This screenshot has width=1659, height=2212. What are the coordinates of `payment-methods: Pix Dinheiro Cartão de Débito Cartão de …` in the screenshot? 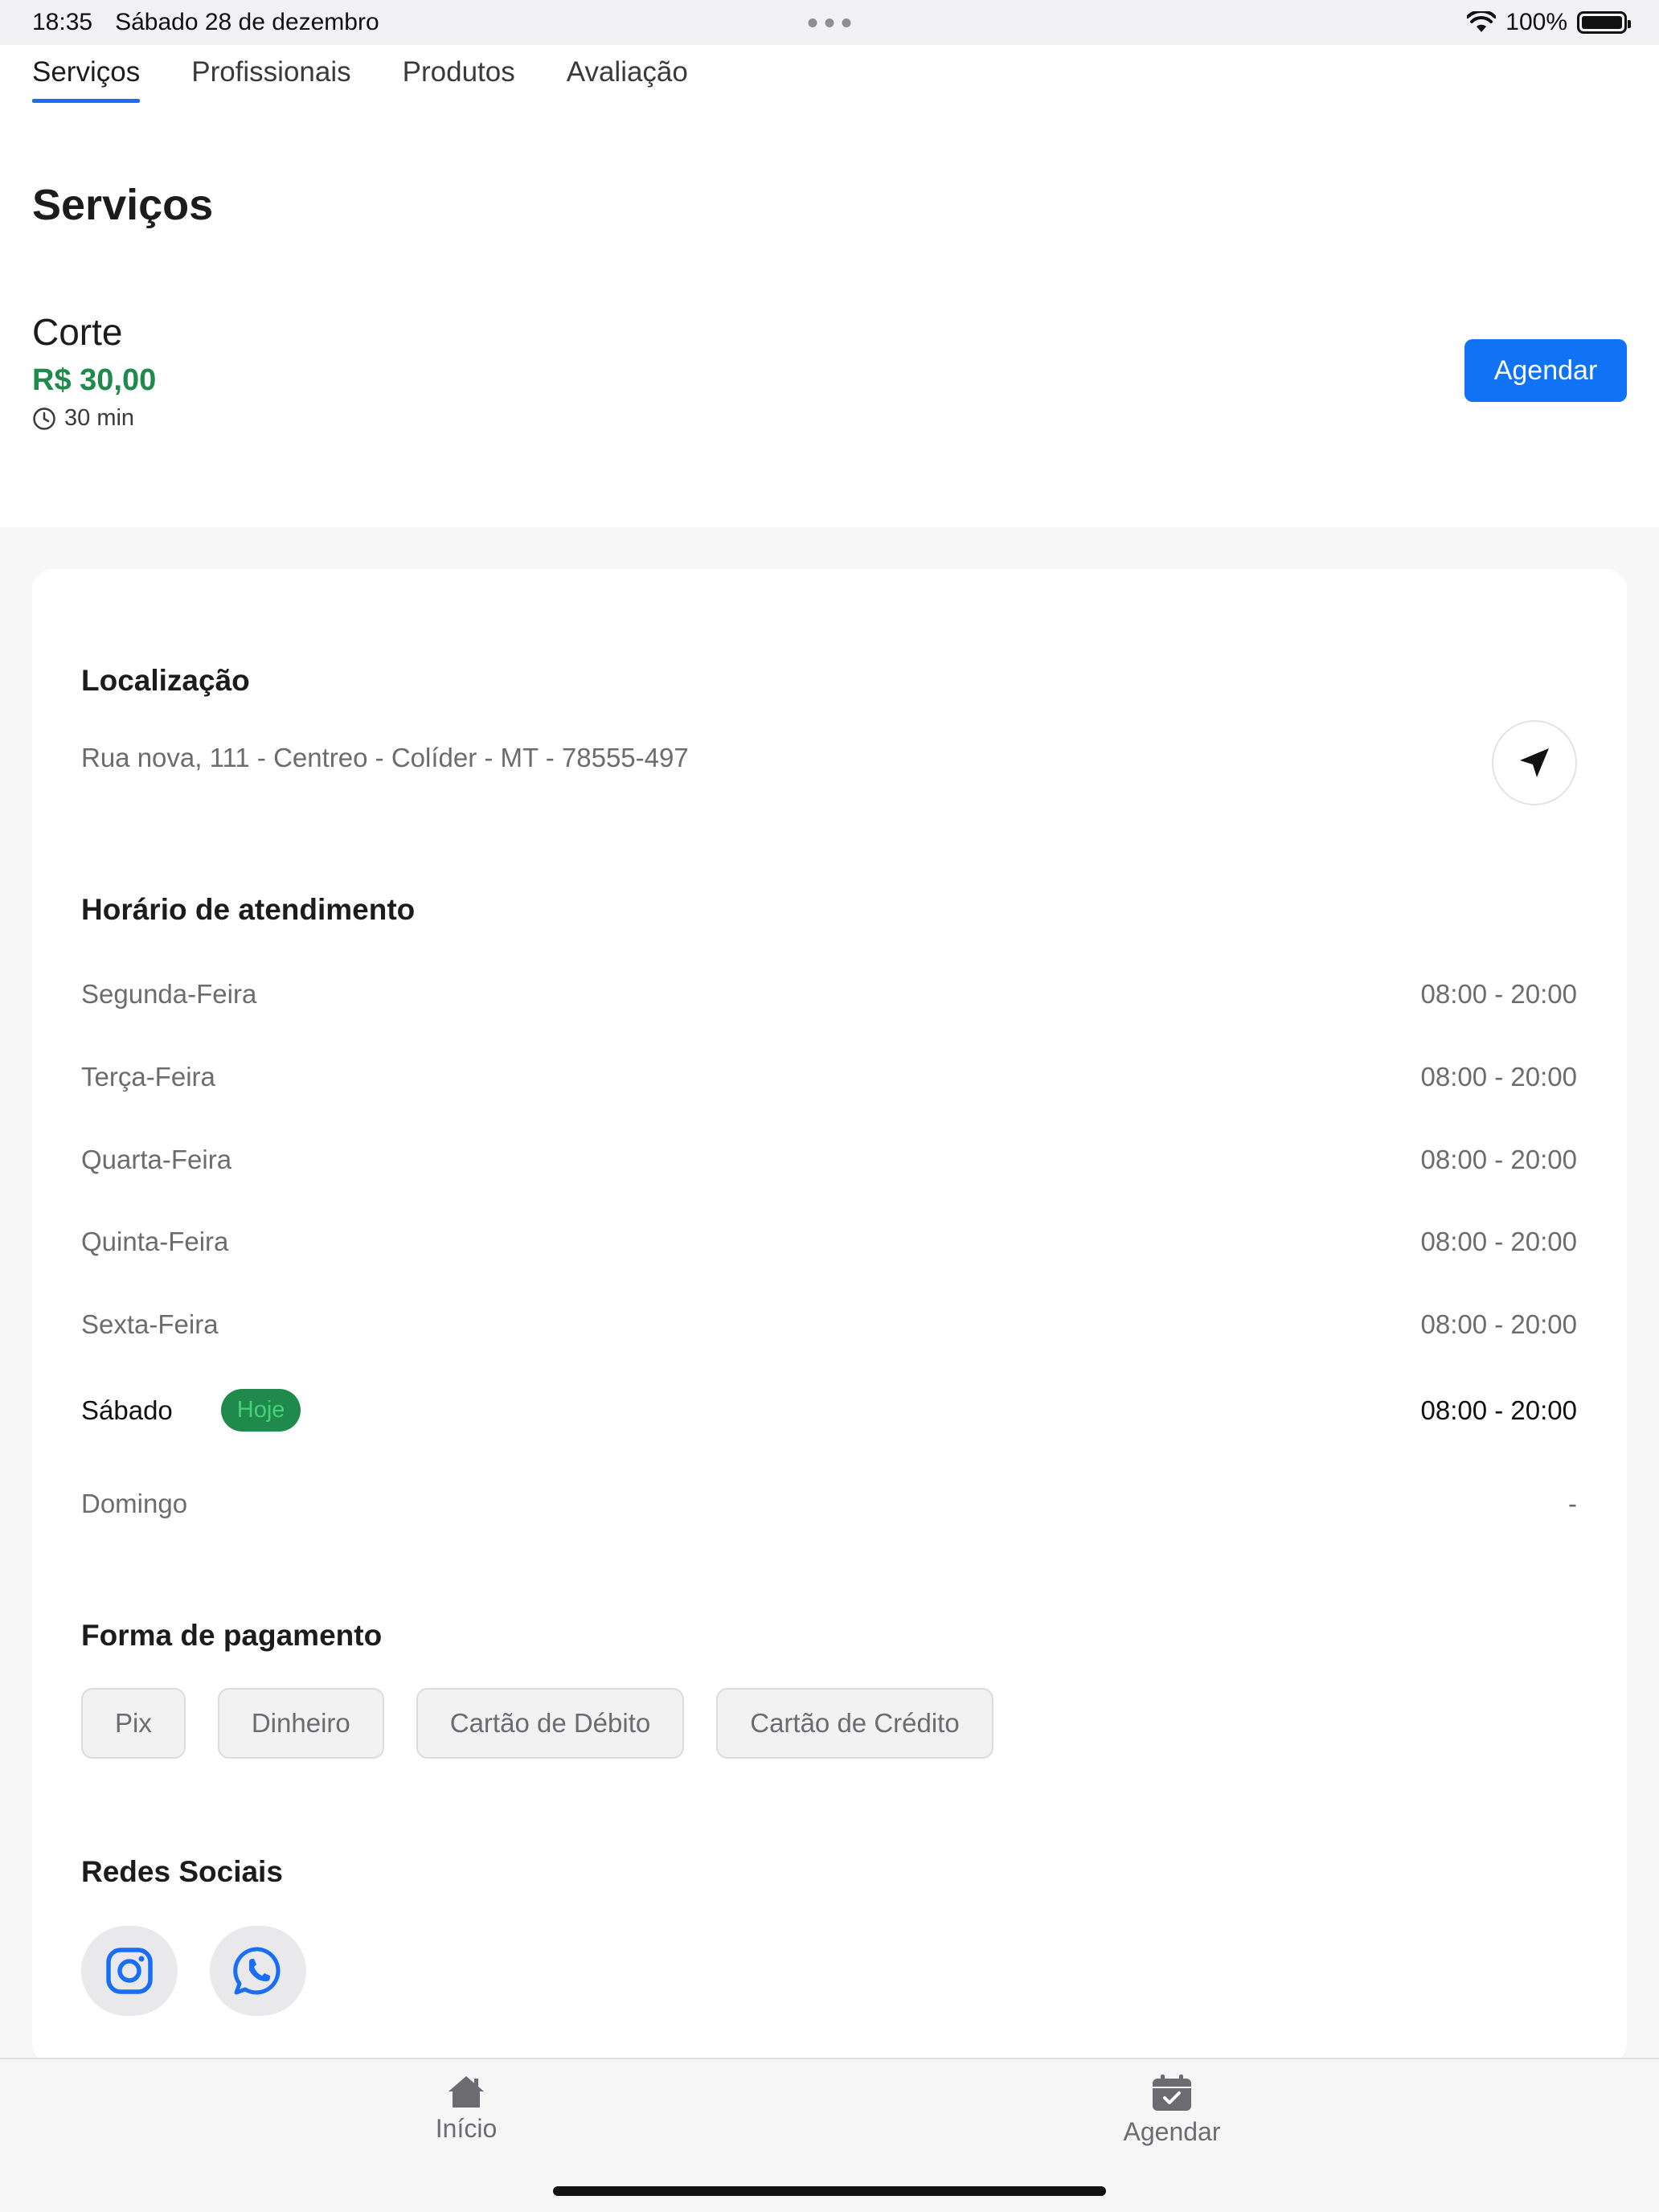 It's located at (537, 1723).